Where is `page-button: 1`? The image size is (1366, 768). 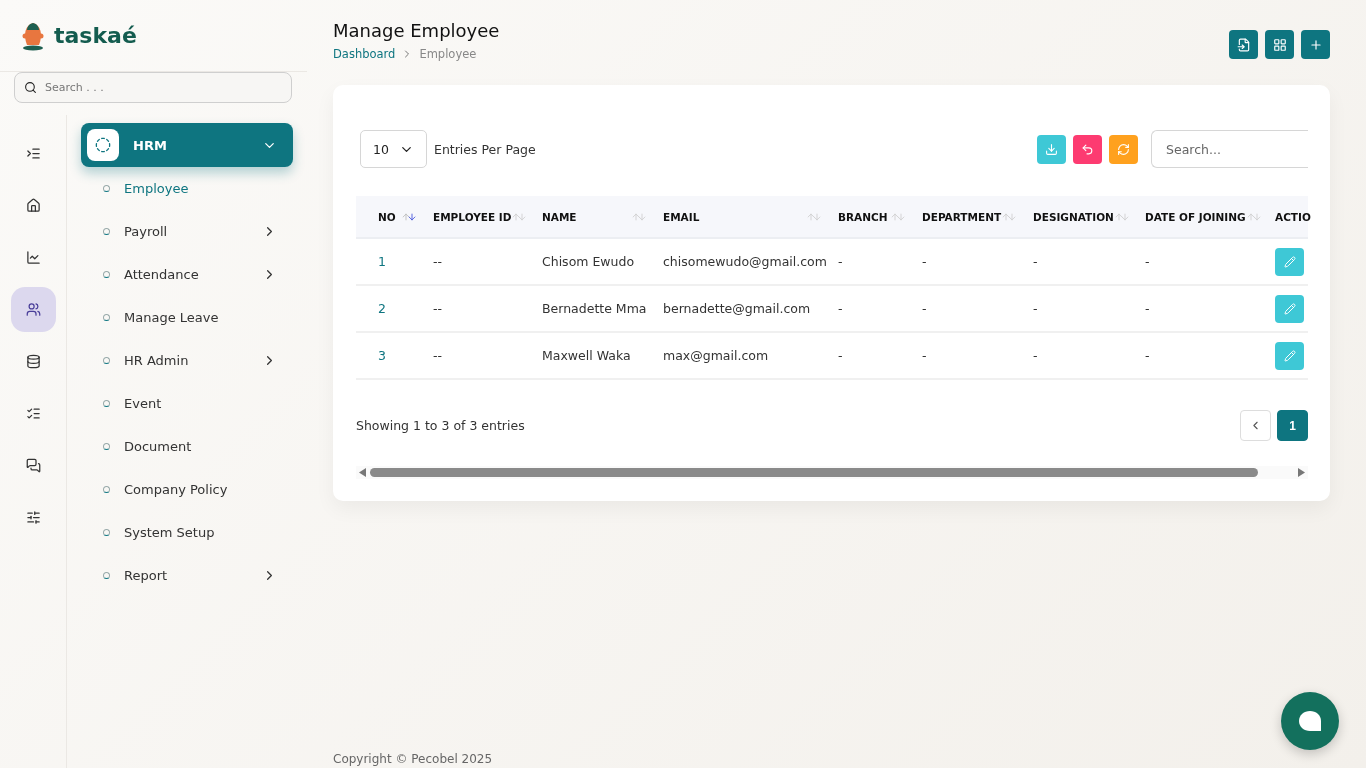
page-button: 1 is located at coordinates (1292, 425).